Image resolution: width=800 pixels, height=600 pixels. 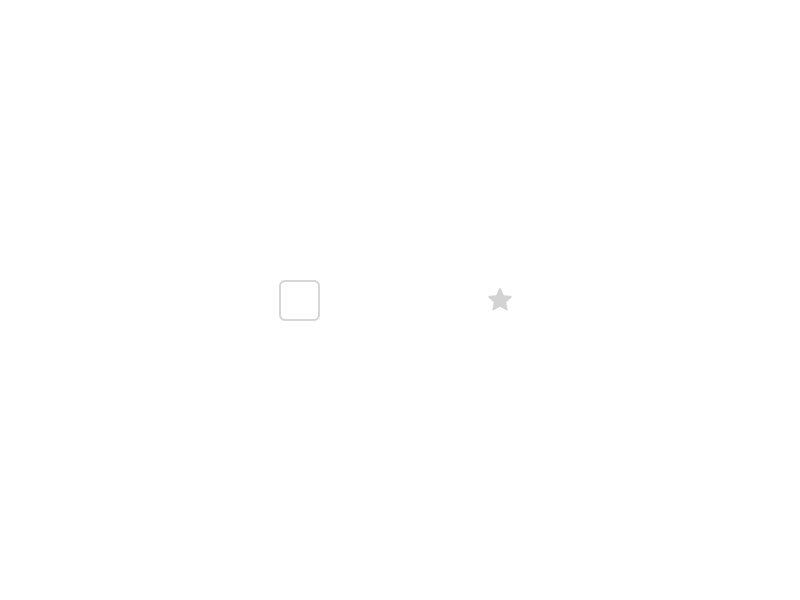 I want to click on favorite-button, so click(x=500, y=300).